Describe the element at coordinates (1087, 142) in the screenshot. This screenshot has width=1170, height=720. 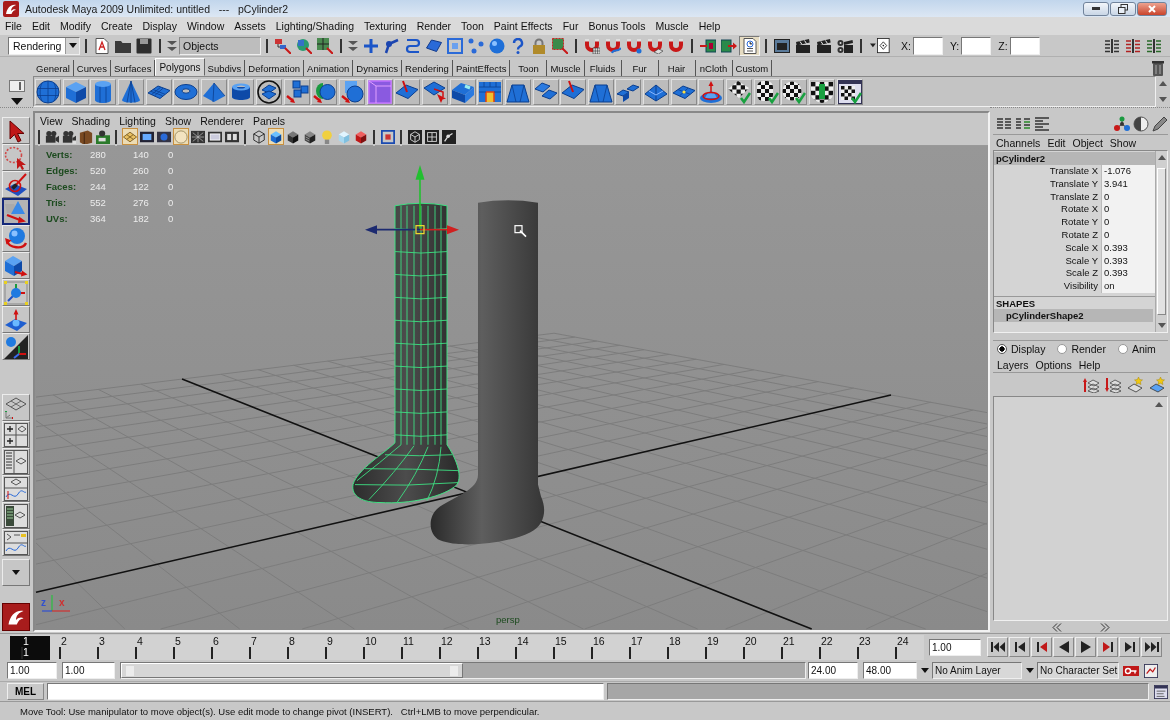
I see `menu-item: Object` at that location.